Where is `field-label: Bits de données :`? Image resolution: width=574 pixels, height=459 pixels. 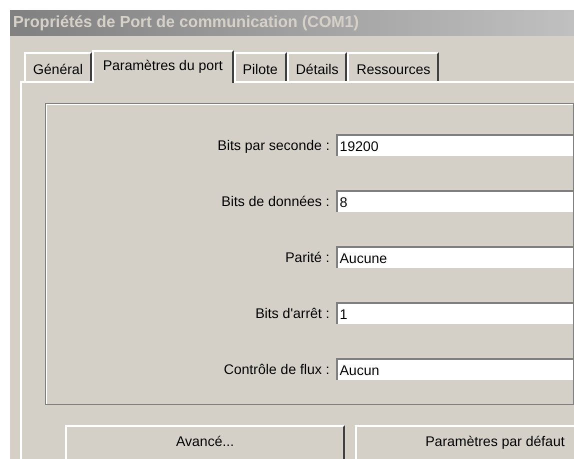
field-label: Bits de données : is located at coordinates (275, 201).